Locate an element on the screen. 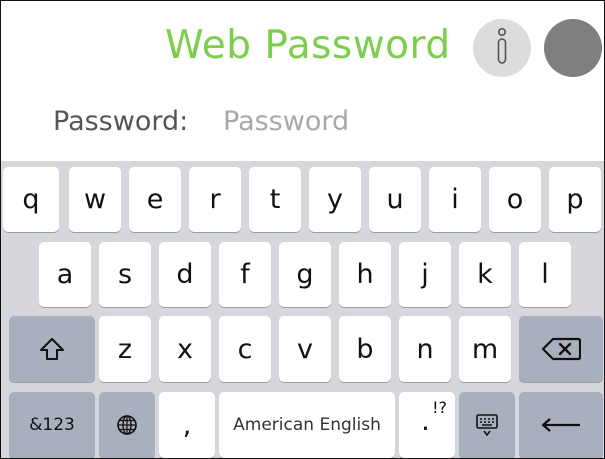 The width and height of the screenshot is (605, 459). key-w: w is located at coordinates (95, 199).